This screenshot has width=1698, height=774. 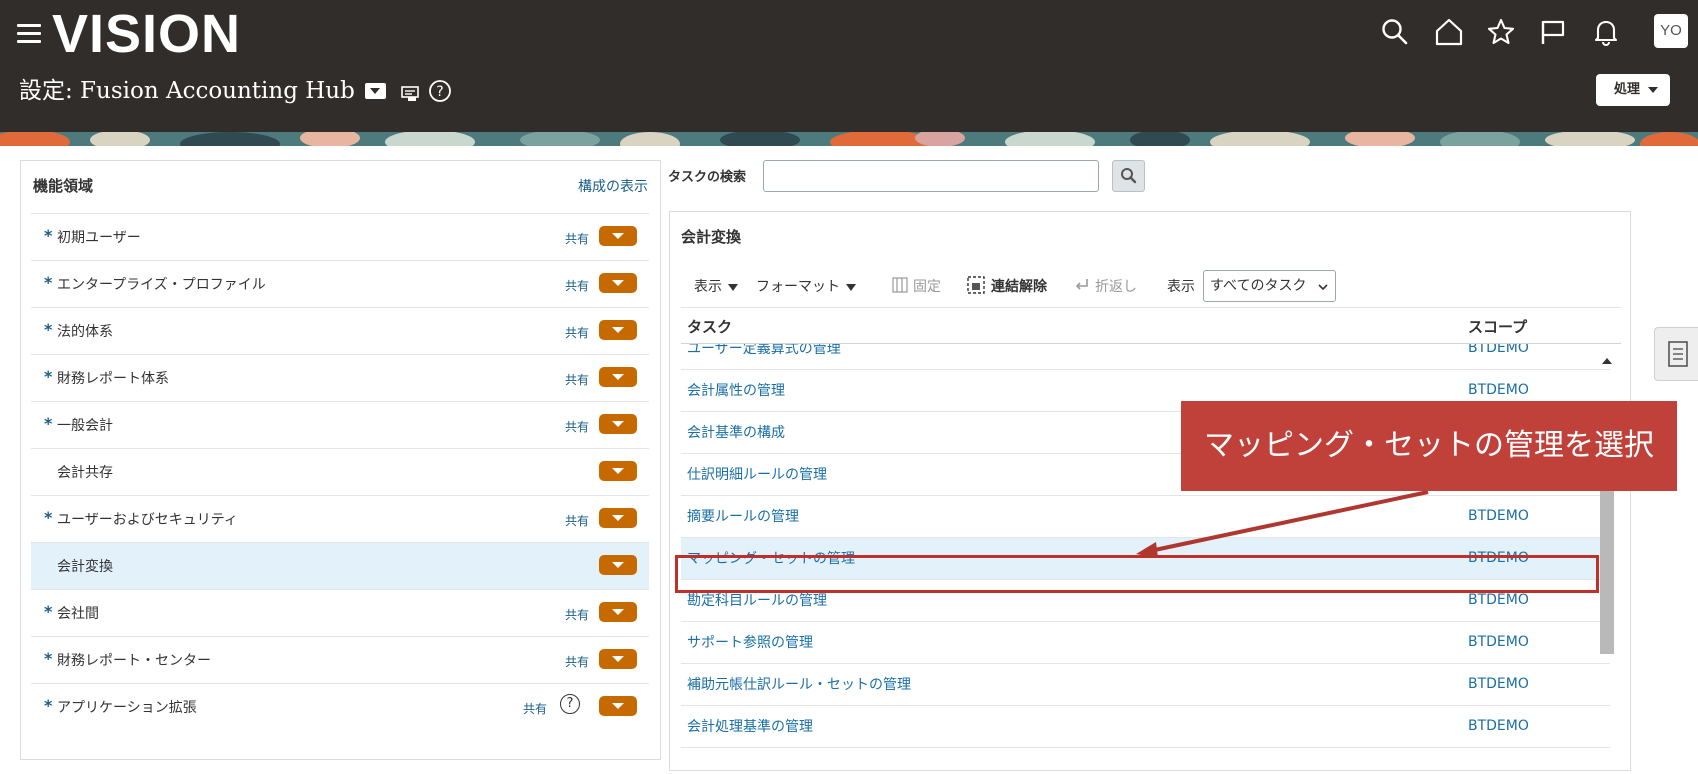 What do you see at coordinates (78, 614) in the screenshot?
I see `functional-area-label: 会社間` at bounding box center [78, 614].